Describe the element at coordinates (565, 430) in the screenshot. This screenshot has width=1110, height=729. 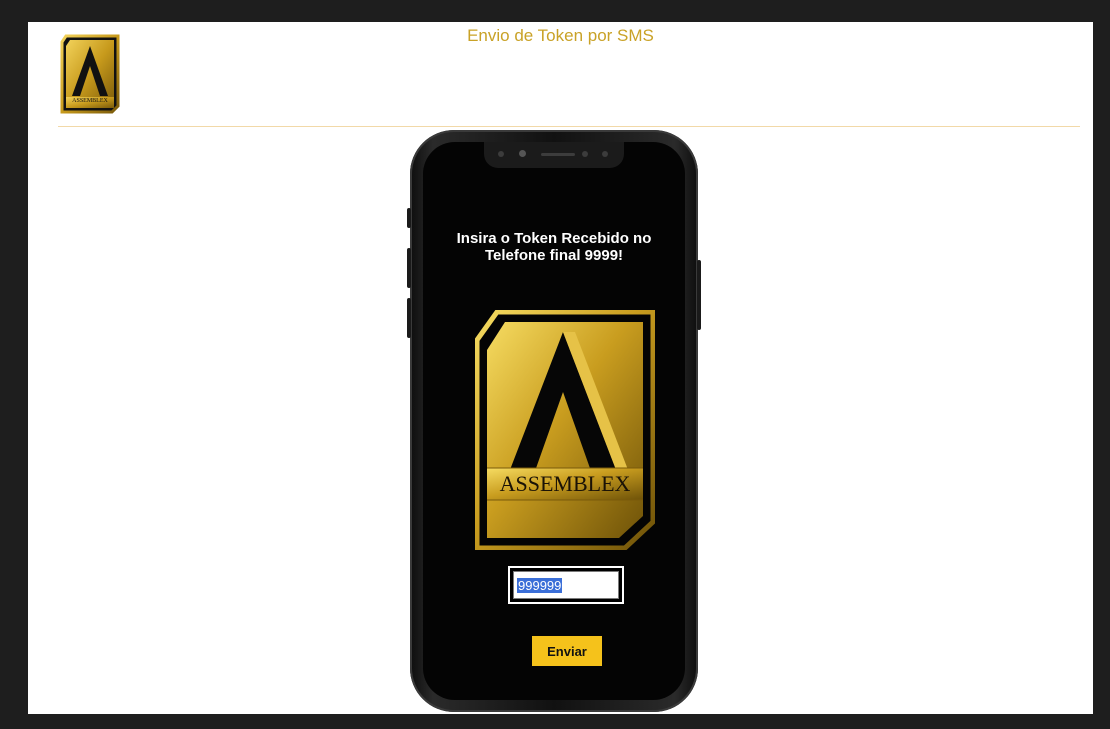
I see `assemblex-logo-icon: ASSEMBLEX` at that location.